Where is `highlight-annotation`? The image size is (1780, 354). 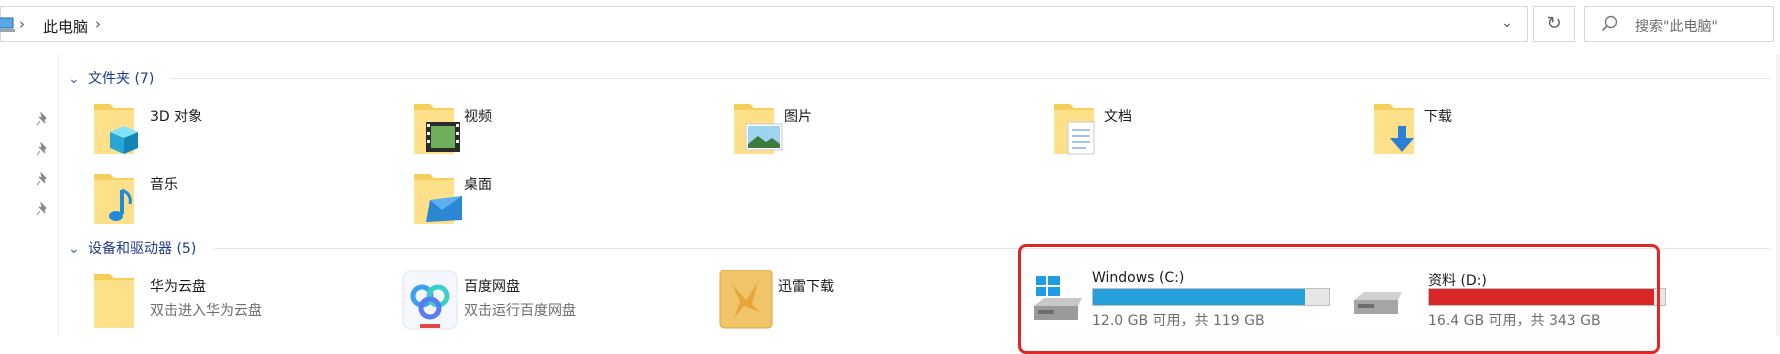
highlight-annotation is located at coordinates (1339, 299).